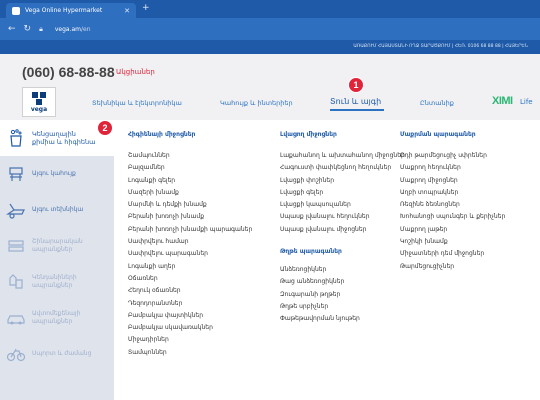 The width and height of the screenshot is (540, 400). Describe the element at coordinates (342, 207) in the screenshot. I see `menu-link: Լվացքի կապսուլաներ` at that location.